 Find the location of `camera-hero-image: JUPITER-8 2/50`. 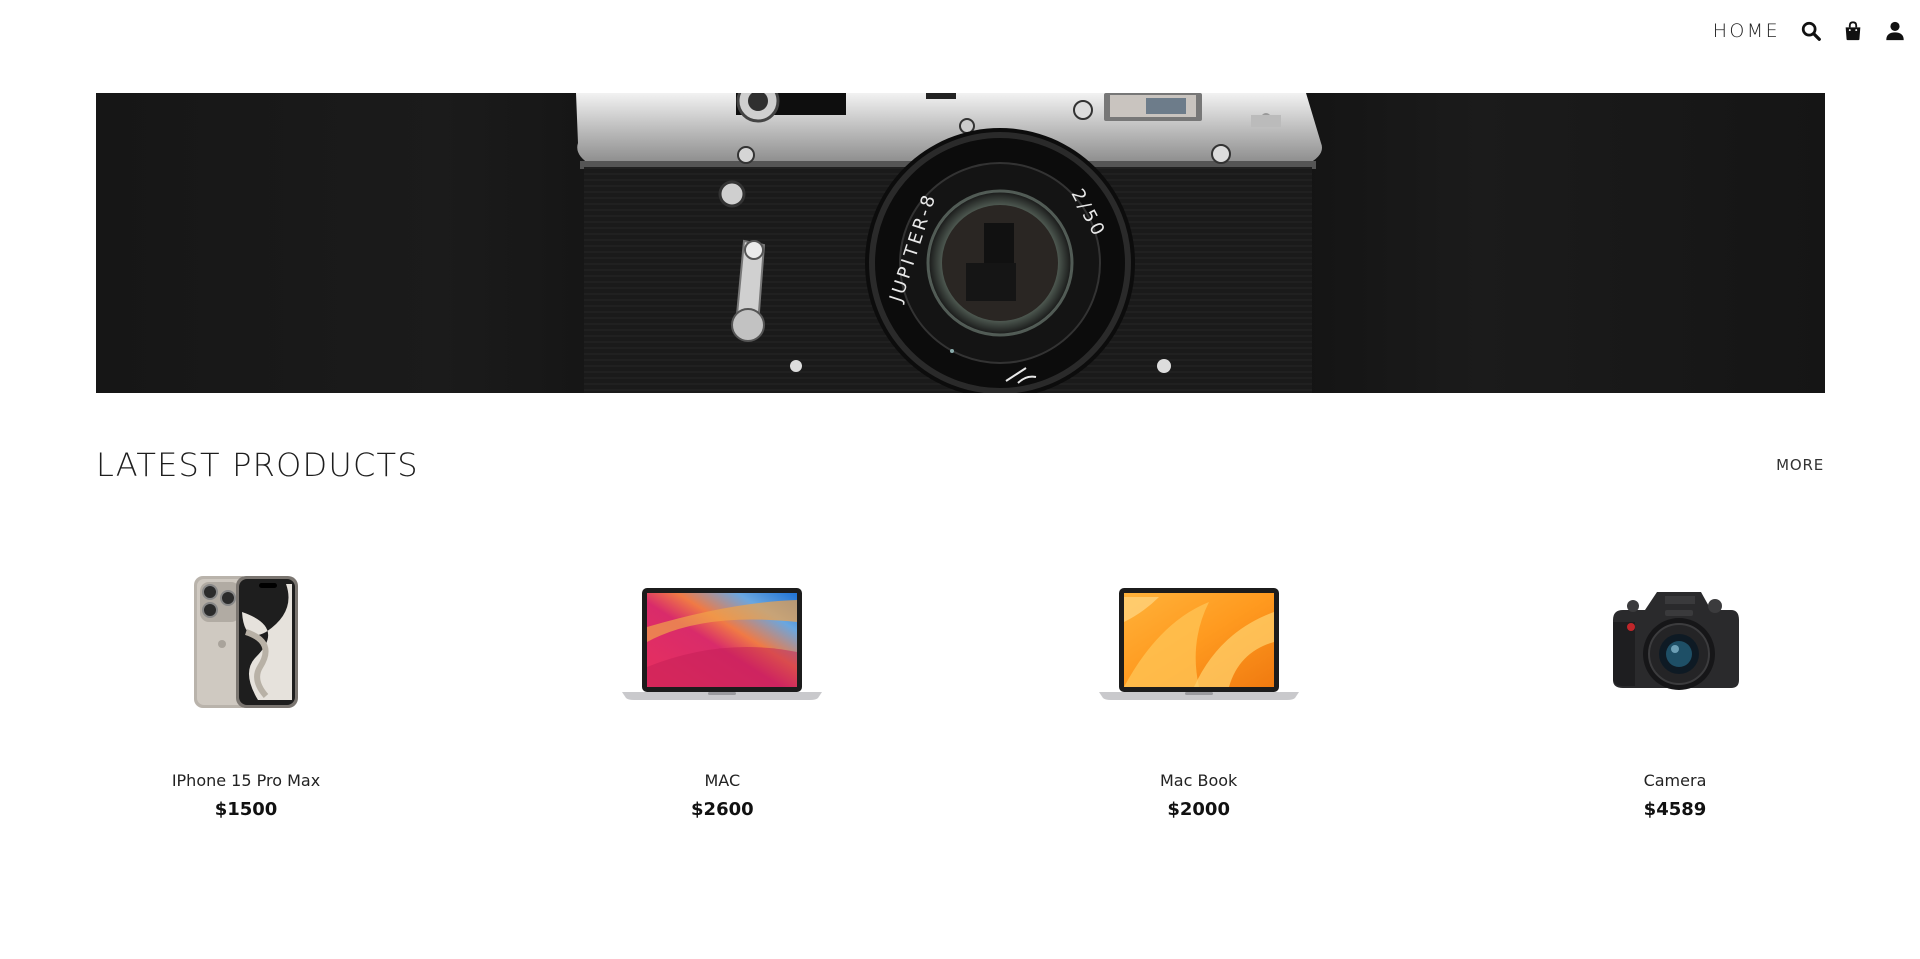

camera-hero-image: JUPITER-8 2/50 is located at coordinates (949, 243).